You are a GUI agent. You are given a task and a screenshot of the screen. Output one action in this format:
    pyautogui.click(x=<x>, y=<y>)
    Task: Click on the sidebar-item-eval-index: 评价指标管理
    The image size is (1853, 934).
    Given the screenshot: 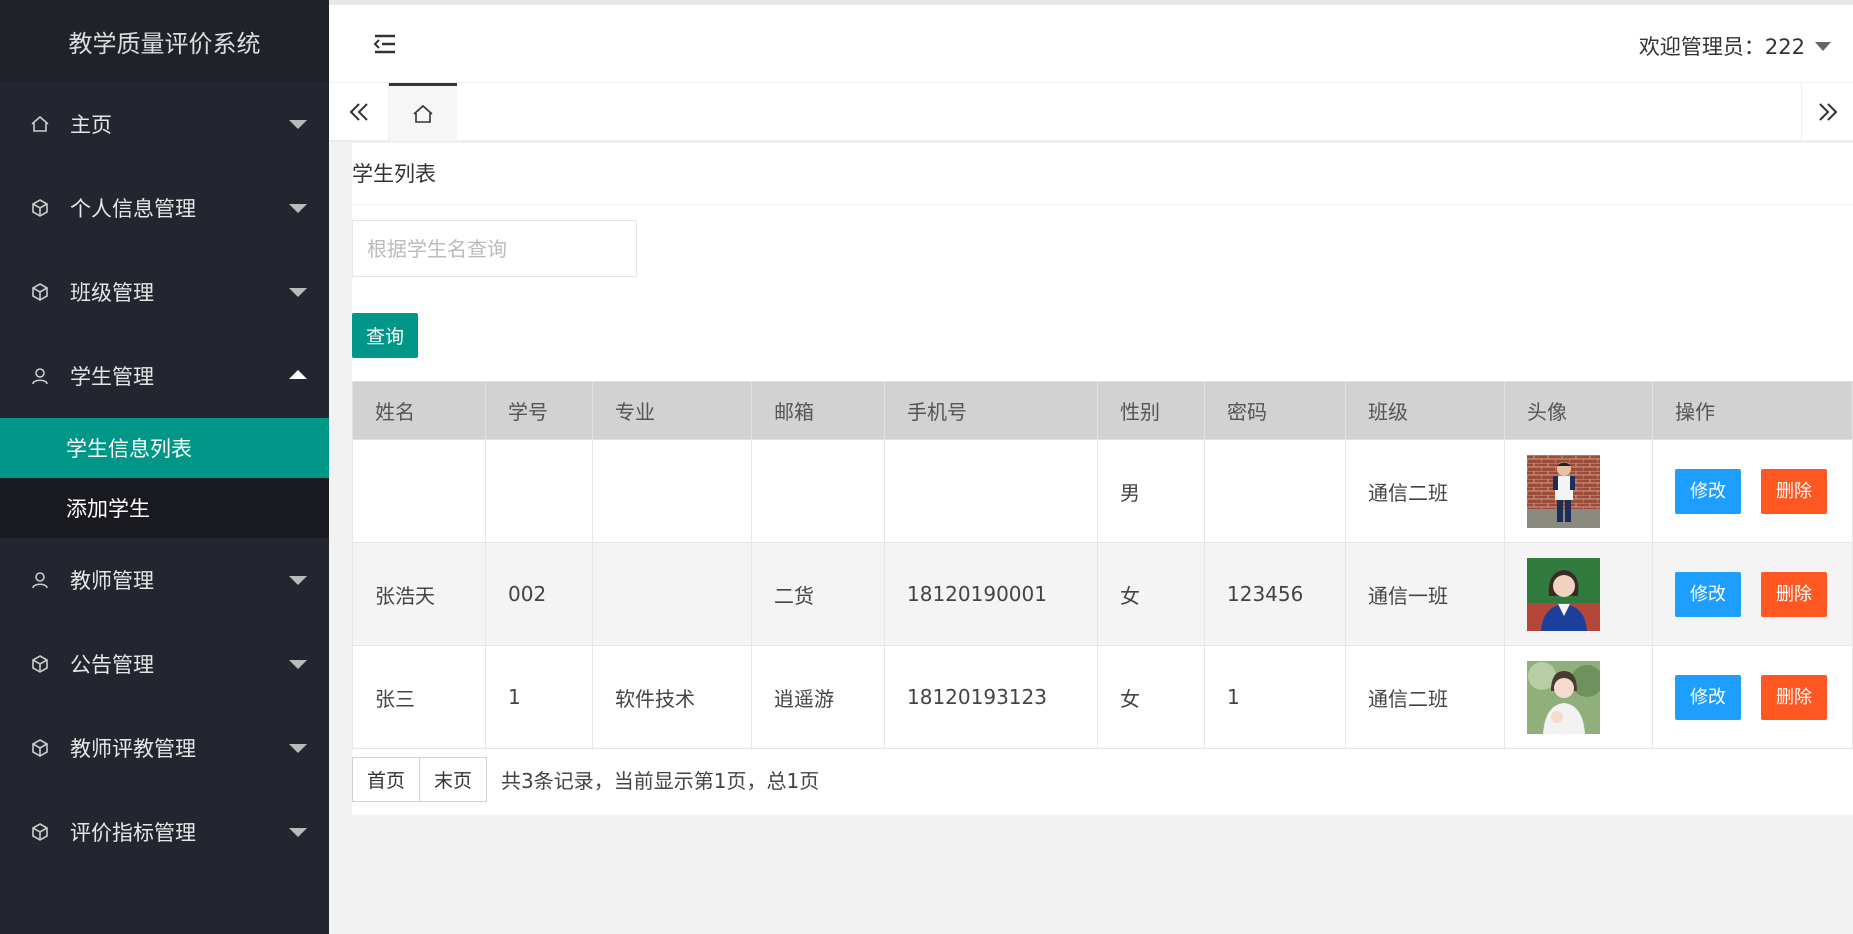 What is the action you would take?
    pyautogui.click(x=164, y=832)
    